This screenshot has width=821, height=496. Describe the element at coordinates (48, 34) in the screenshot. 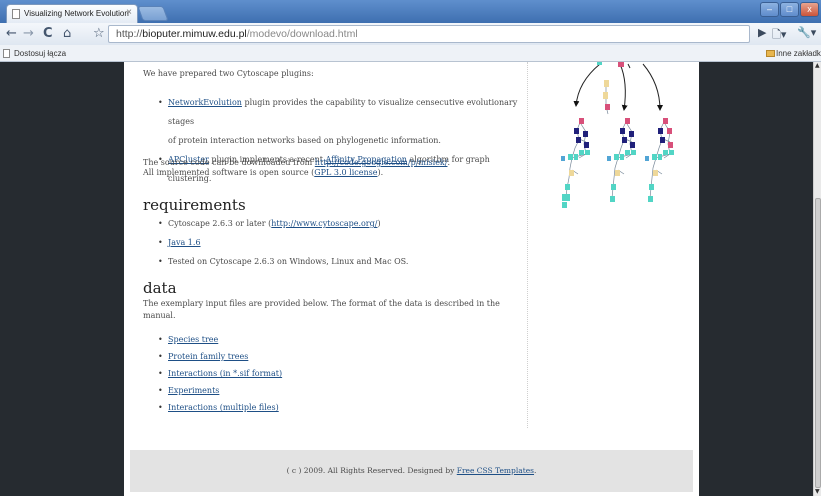

I see `reload-icon: C` at that location.